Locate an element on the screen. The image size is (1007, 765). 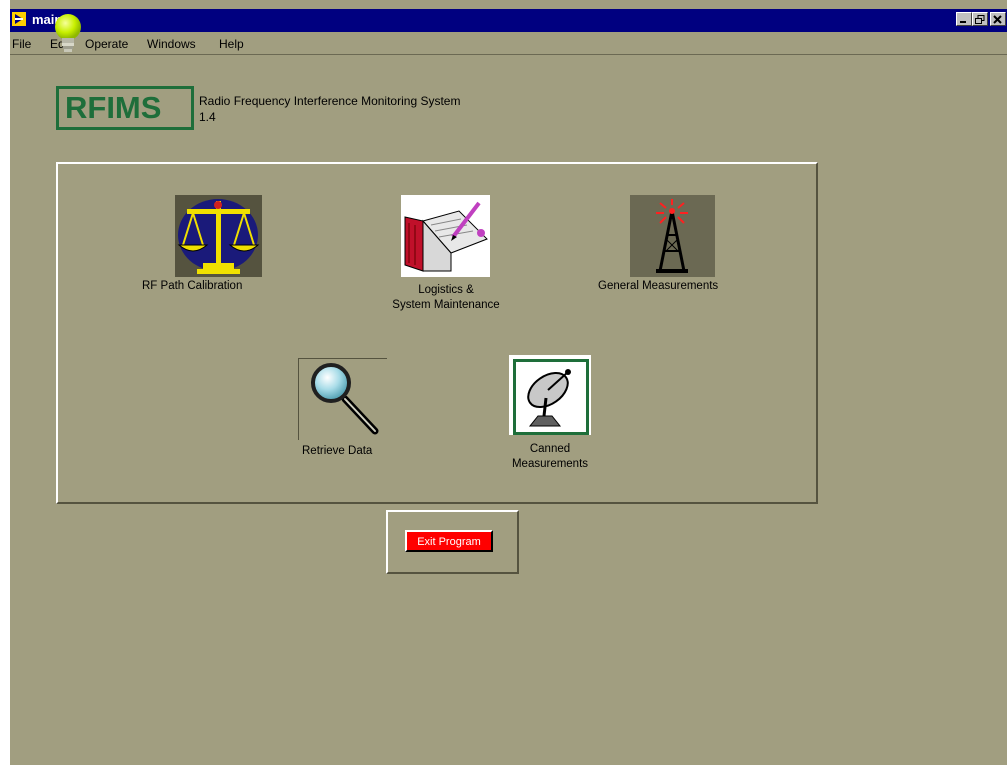
general-measurements-button is located at coordinates (672, 236).